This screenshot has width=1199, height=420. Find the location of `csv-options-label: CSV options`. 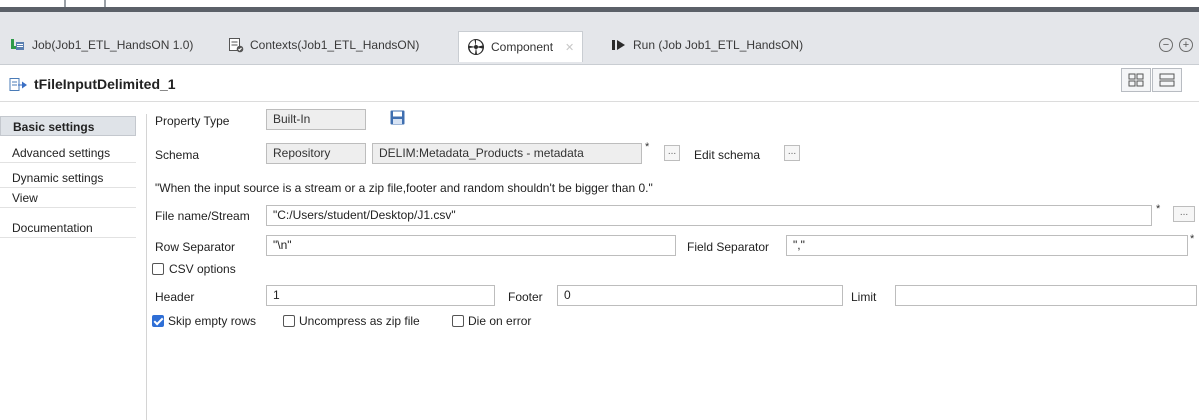

csv-options-label: CSV options is located at coordinates (202, 269).